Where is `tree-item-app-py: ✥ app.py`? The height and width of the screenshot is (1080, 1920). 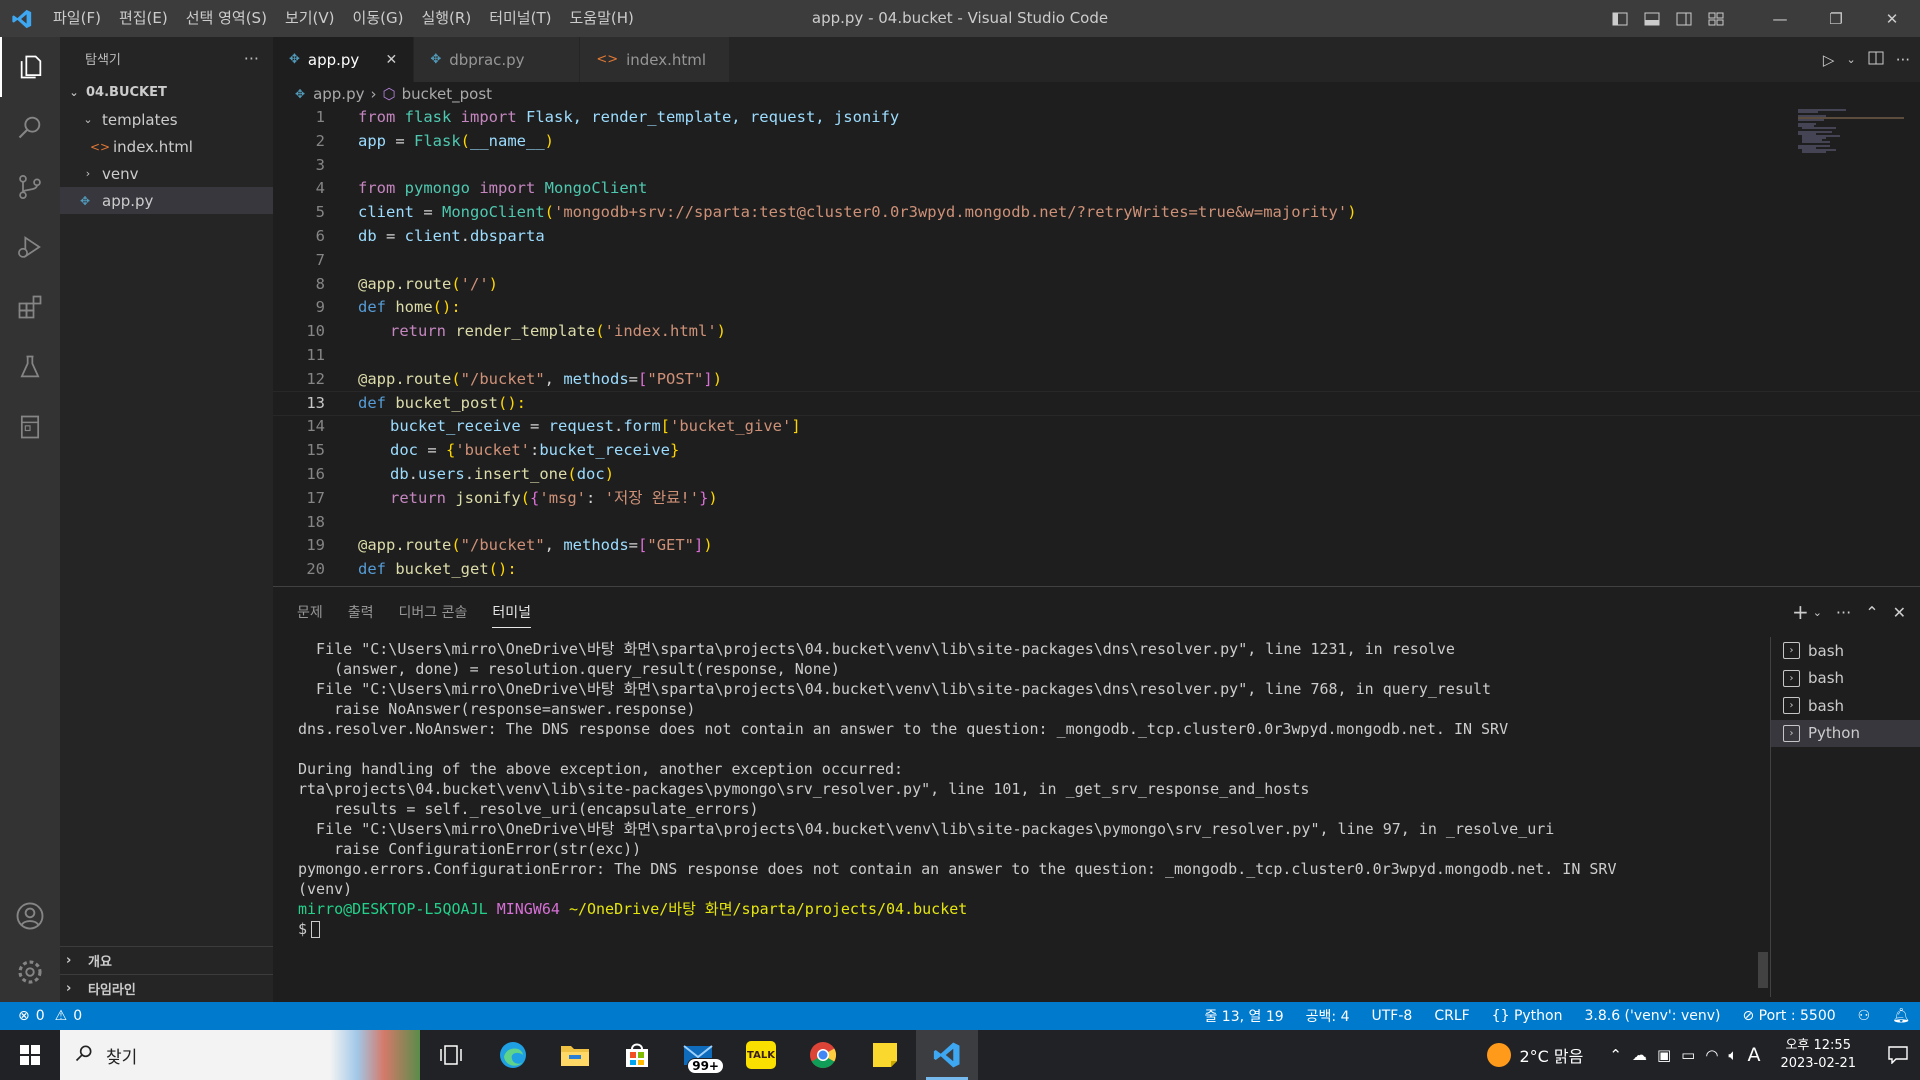 tree-item-app-py: ✥ app.py is located at coordinates (166, 200).